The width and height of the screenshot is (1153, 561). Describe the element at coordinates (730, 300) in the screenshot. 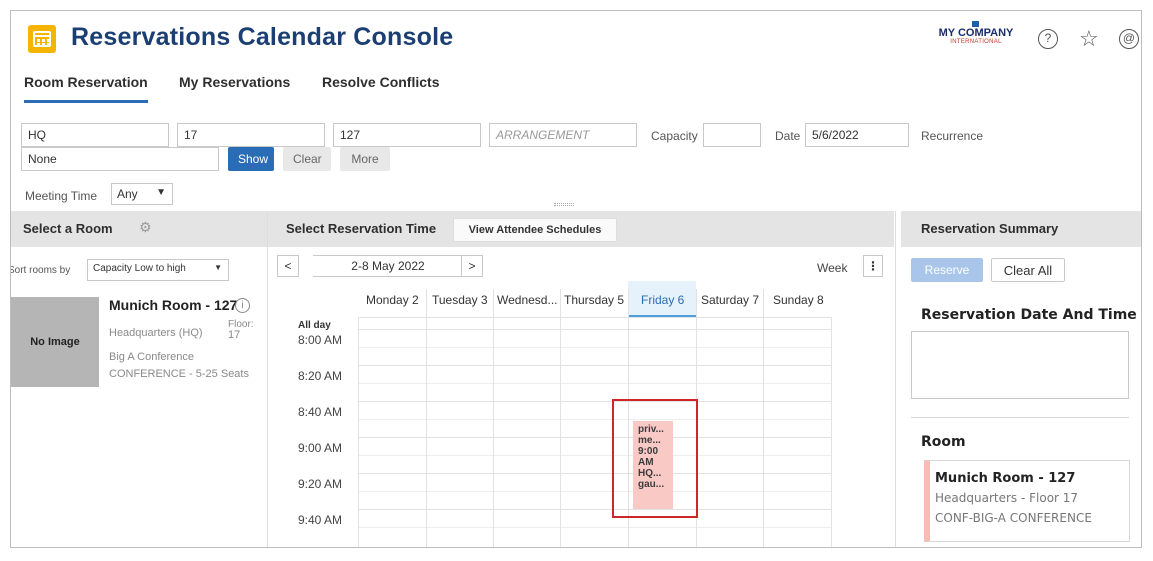

I see `day-header: Saturday 7` at that location.